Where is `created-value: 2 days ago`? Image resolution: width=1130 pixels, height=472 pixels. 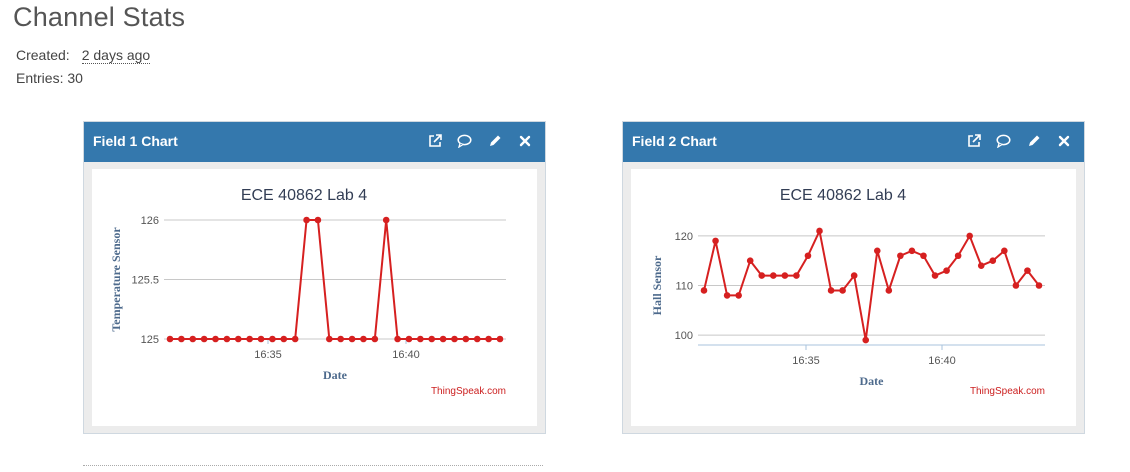
created-value: 2 days ago is located at coordinates (116, 55).